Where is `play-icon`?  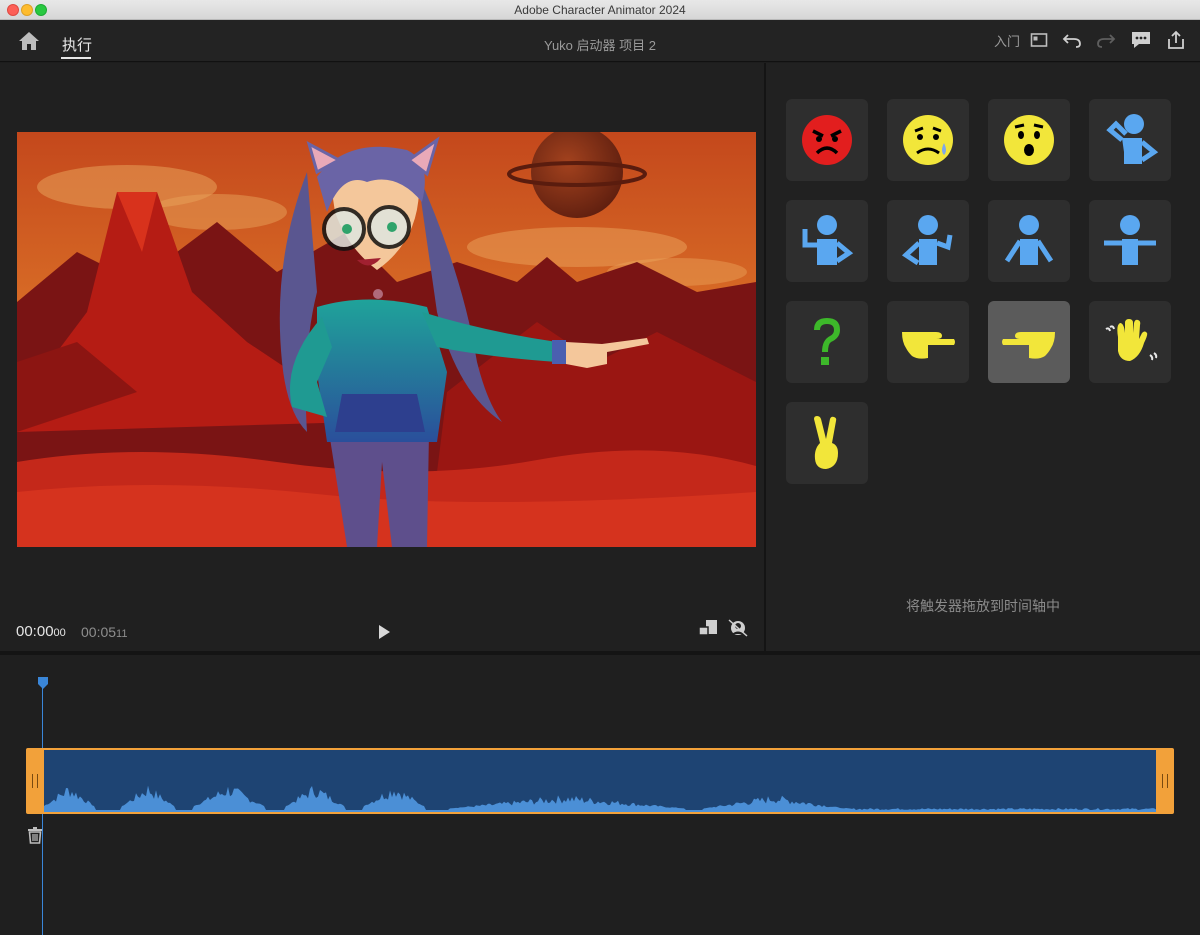 play-icon is located at coordinates (384, 632).